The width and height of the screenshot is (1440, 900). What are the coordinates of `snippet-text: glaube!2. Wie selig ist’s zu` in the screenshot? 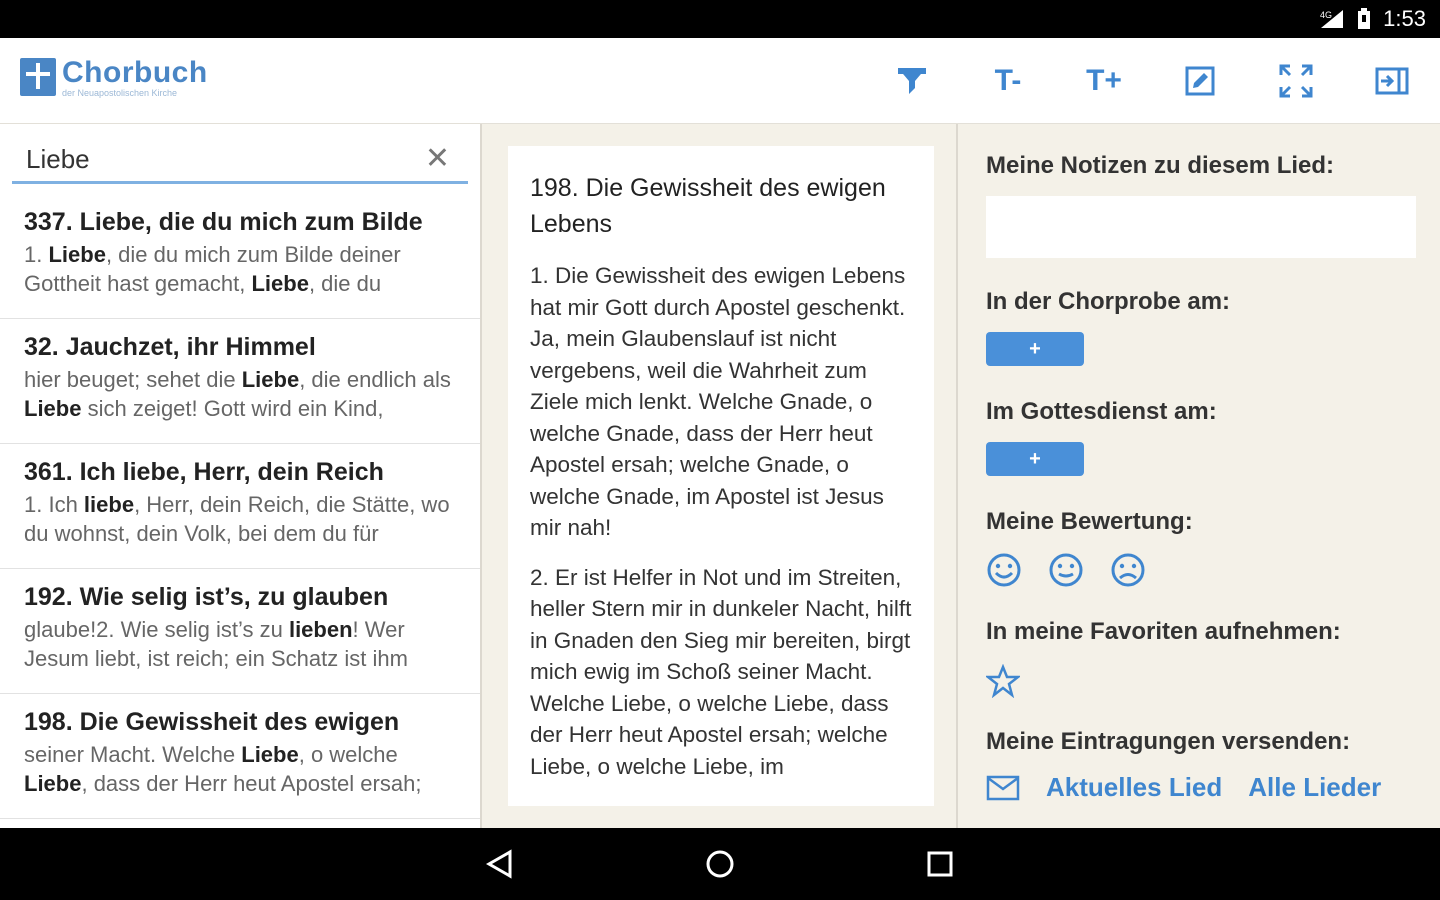 It's located at (156, 629).